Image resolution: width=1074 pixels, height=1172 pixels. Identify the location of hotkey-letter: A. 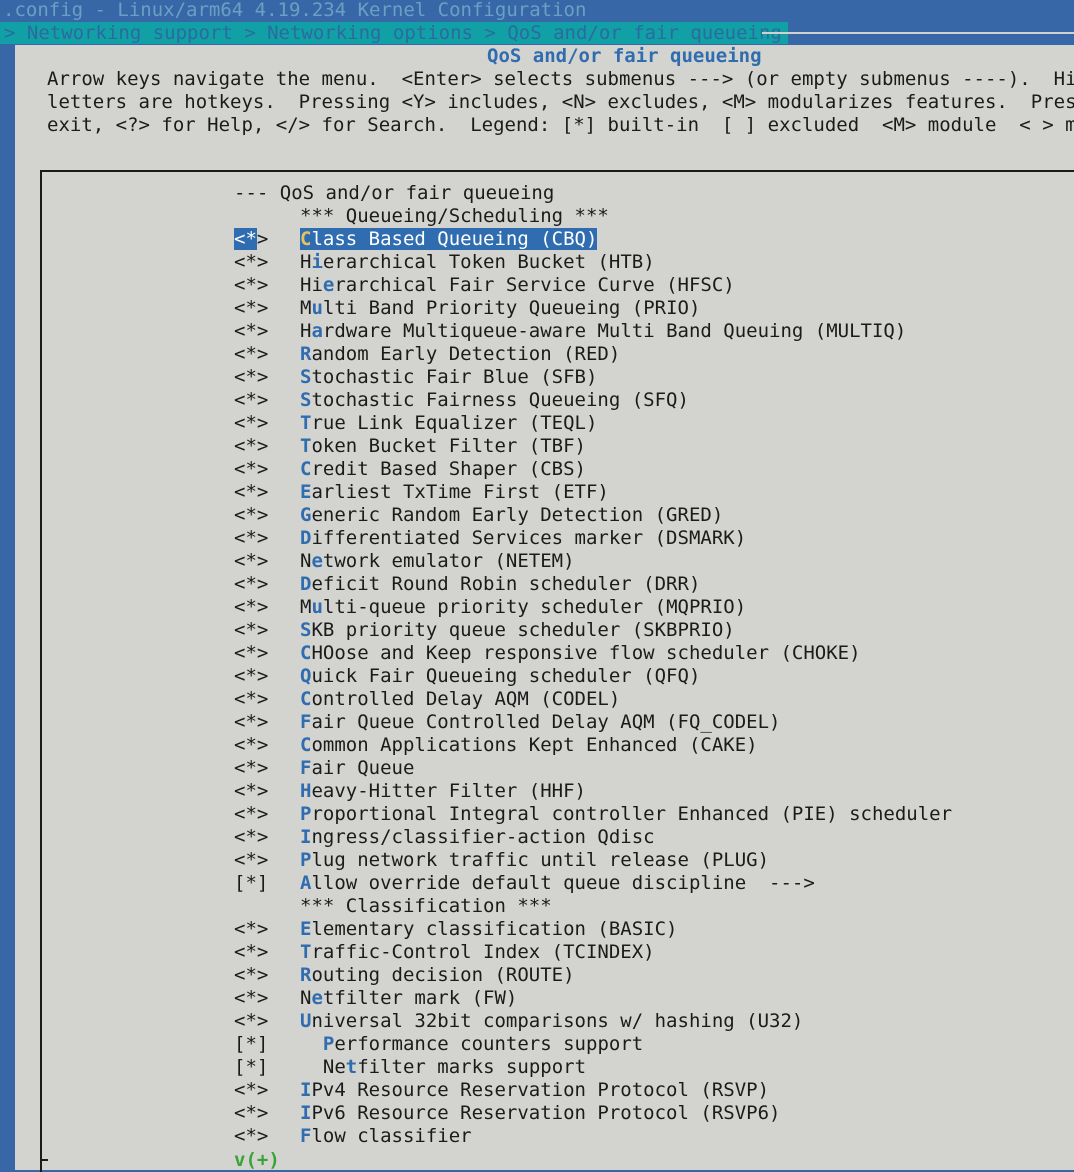
(306, 883).